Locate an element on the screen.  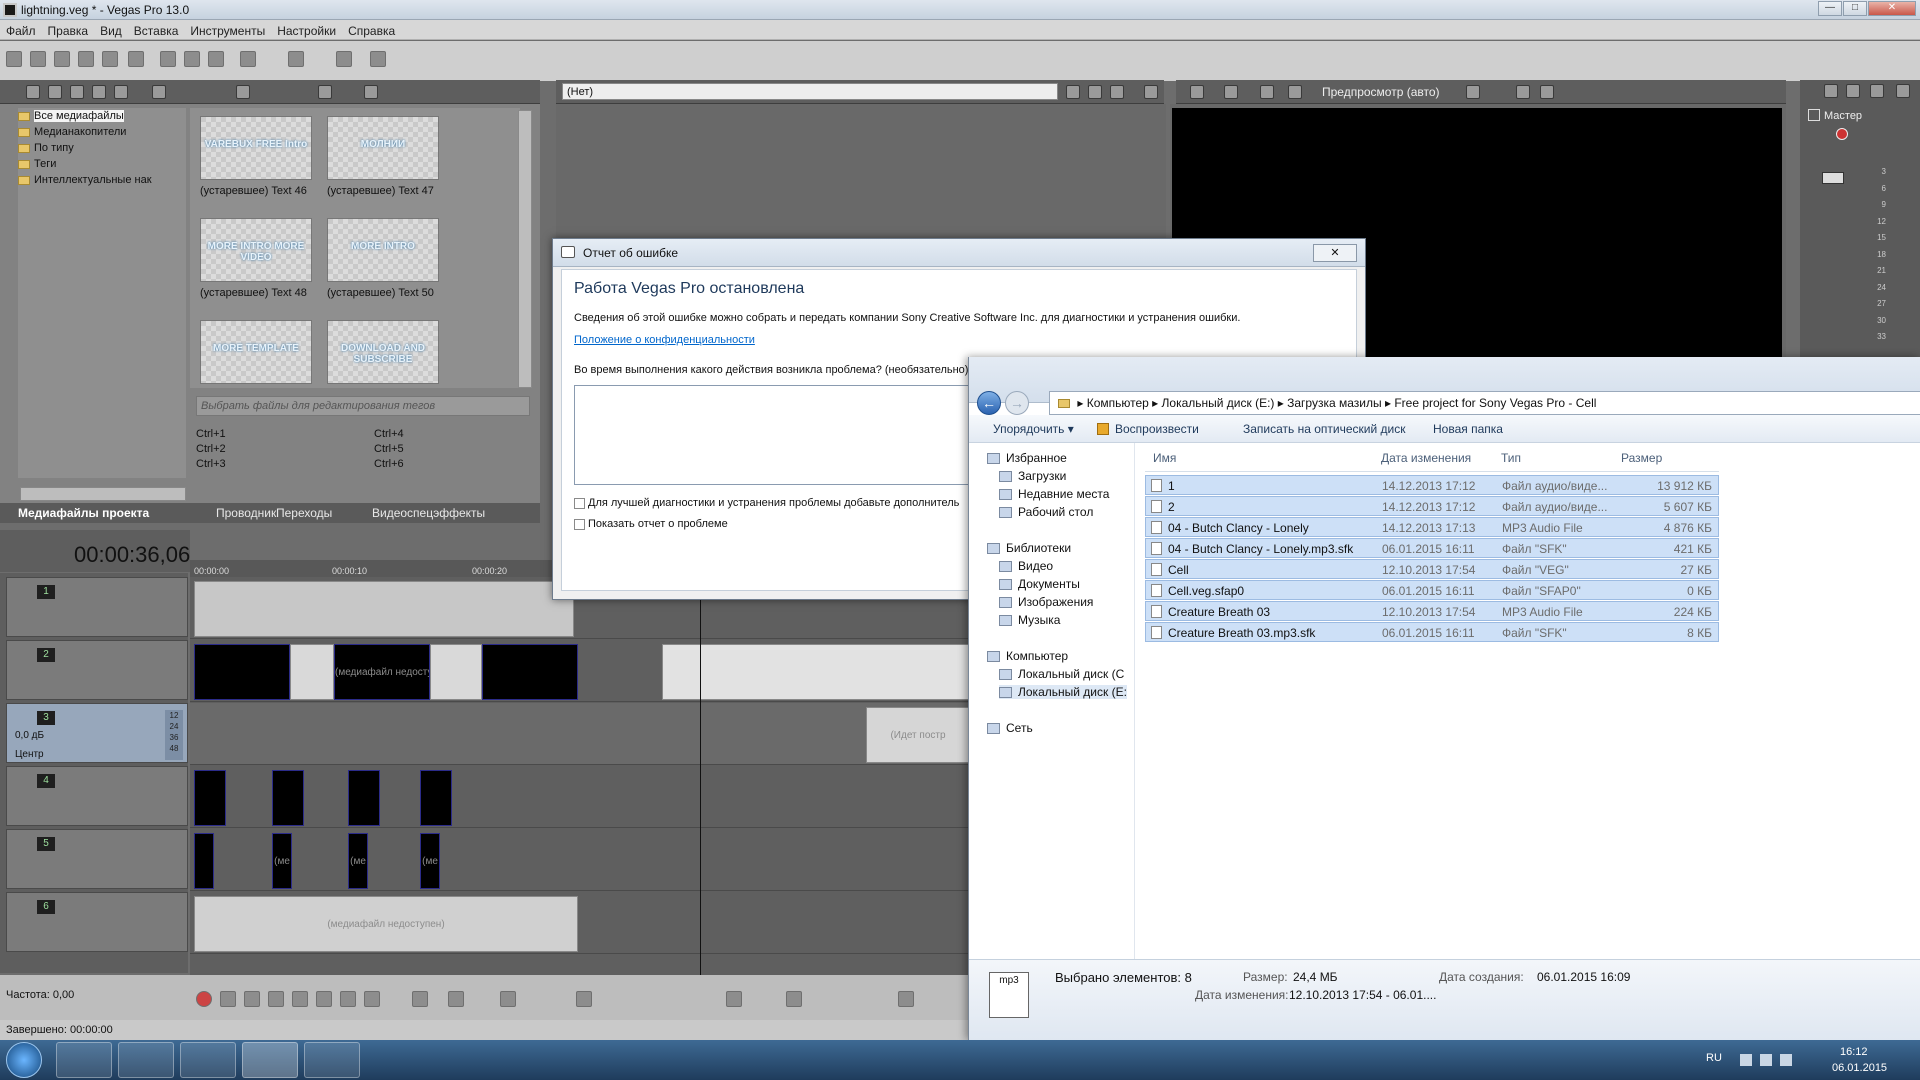
nav-favorites: Избранное is located at coordinates (1027, 458).